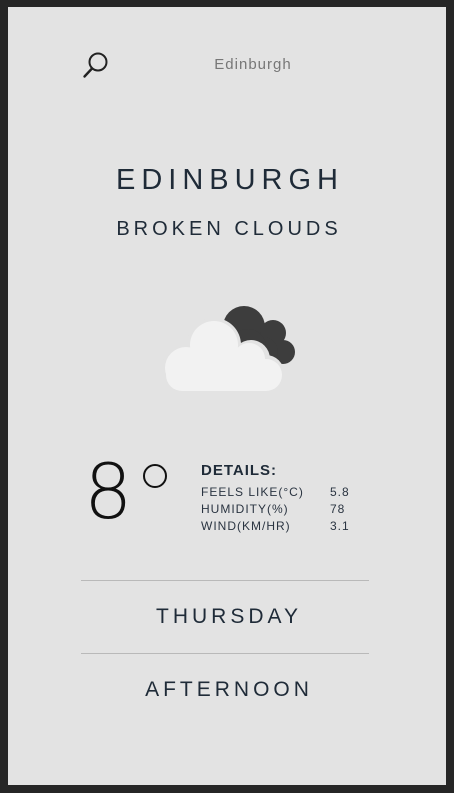 The height and width of the screenshot is (793, 454). Describe the element at coordinates (229, 616) in the screenshot. I see `forecast-day: THURSDAY` at that location.